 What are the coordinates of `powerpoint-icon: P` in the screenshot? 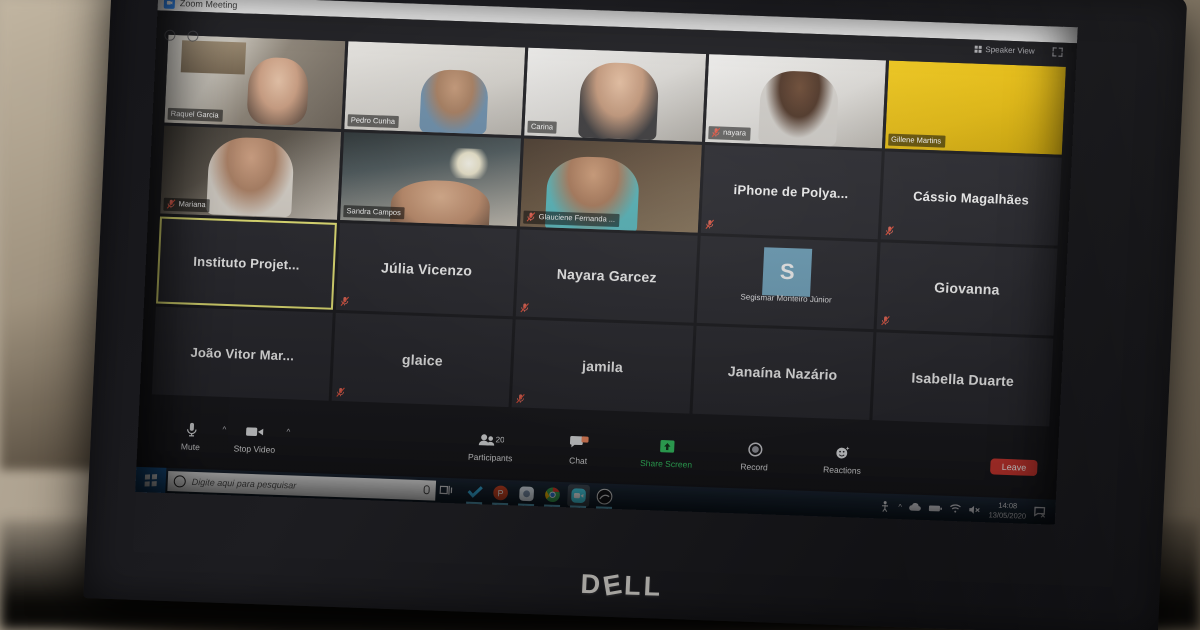 It's located at (500, 493).